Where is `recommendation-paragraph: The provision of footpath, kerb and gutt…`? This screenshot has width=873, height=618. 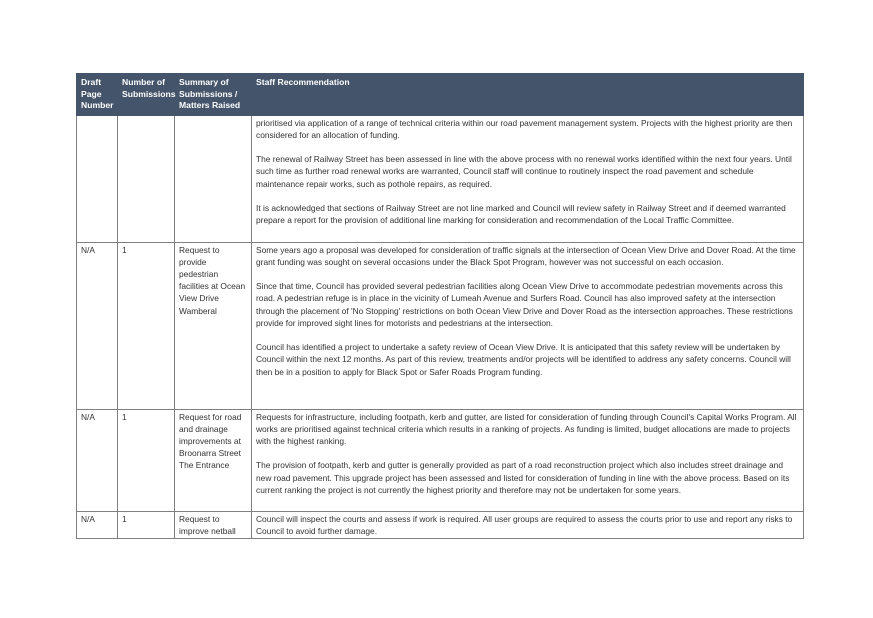
recommendation-paragraph: The provision of footpath, kerb and gutt… is located at coordinates (523, 477).